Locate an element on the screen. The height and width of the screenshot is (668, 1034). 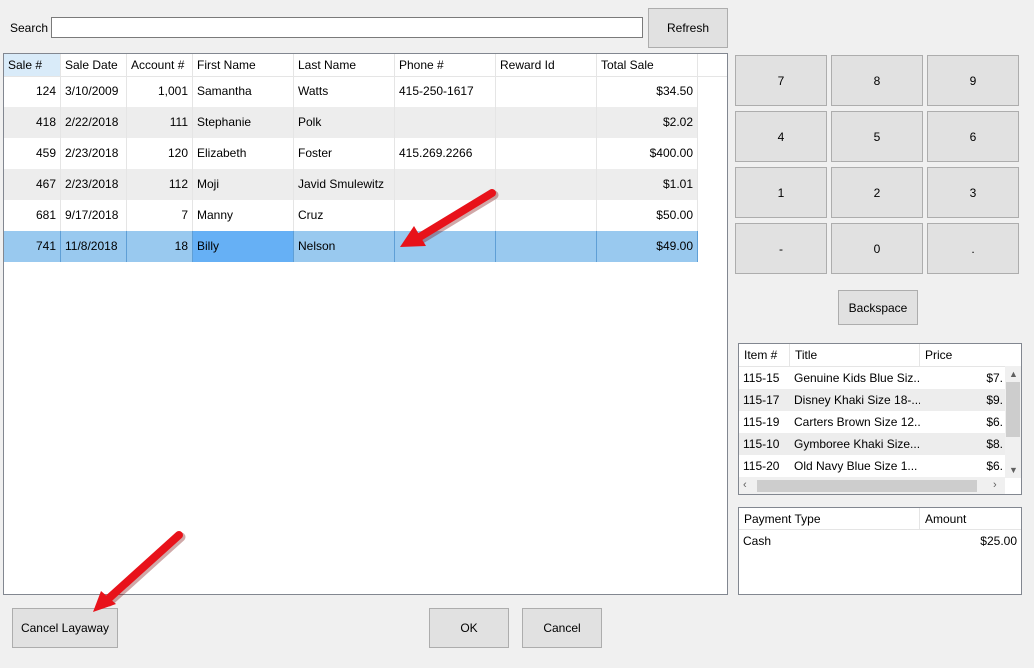
search-label: Search is located at coordinates (29, 28).